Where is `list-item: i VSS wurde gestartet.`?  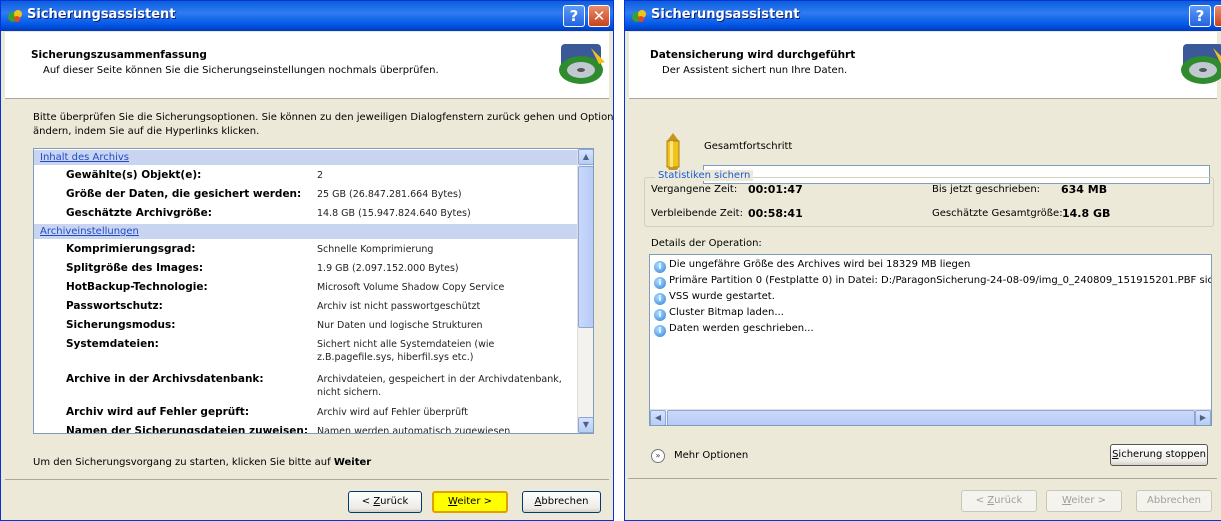
list-item: i VSS wurde gestartet. is located at coordinates (714, 297).